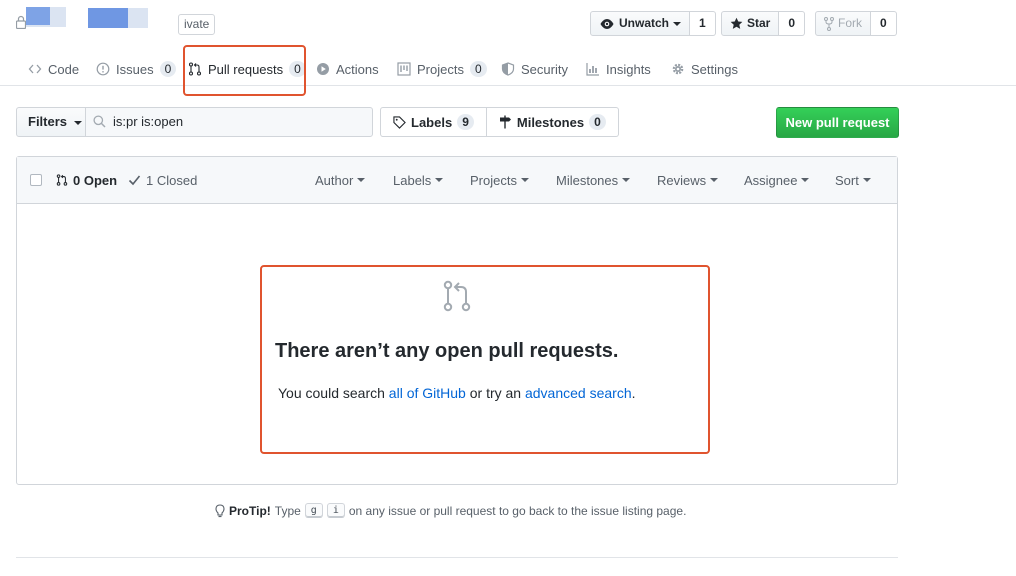  What do you see at coordinates (21, 22) in the screenshot?
I see `lock-icon` at bounding box center [21, 22].